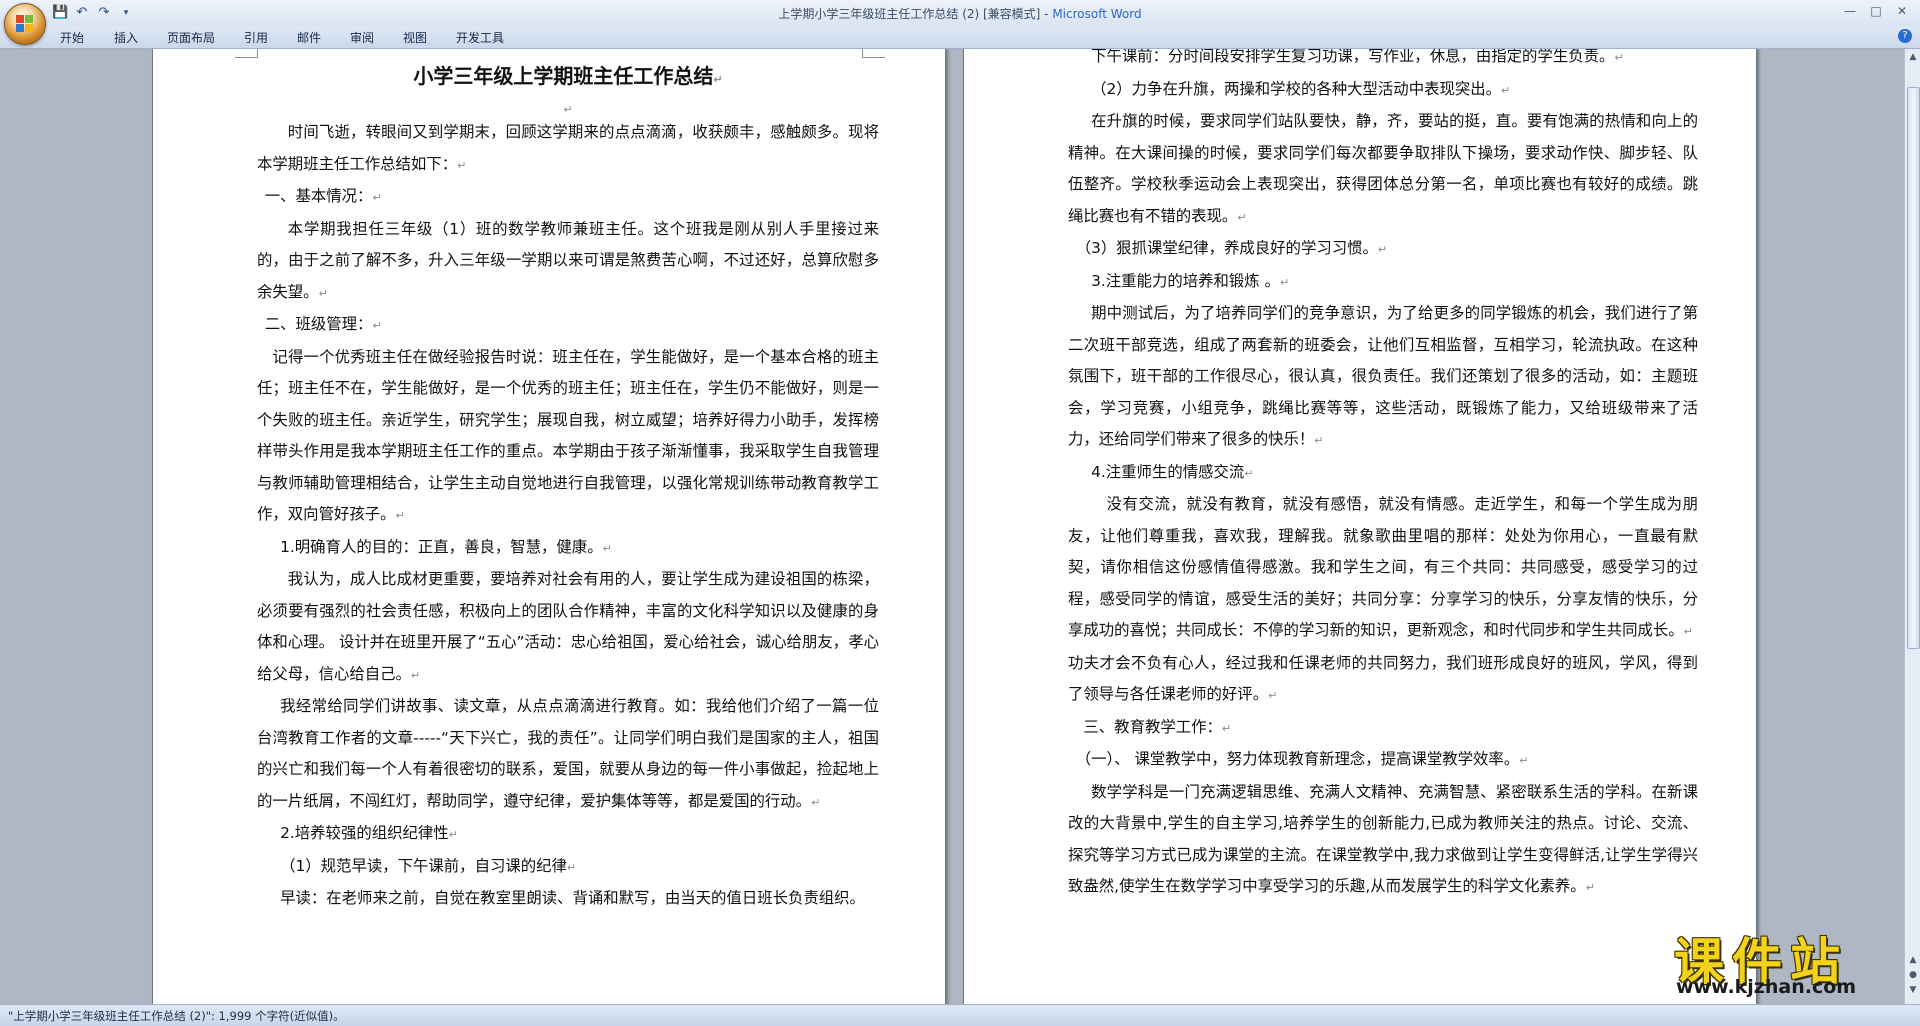 The image size is (1920, 1026). Describe the element at coordinates (563, 76) in the screenshot. I see `heading-text: 小学三年级上学期班主任工作总结` at that location.